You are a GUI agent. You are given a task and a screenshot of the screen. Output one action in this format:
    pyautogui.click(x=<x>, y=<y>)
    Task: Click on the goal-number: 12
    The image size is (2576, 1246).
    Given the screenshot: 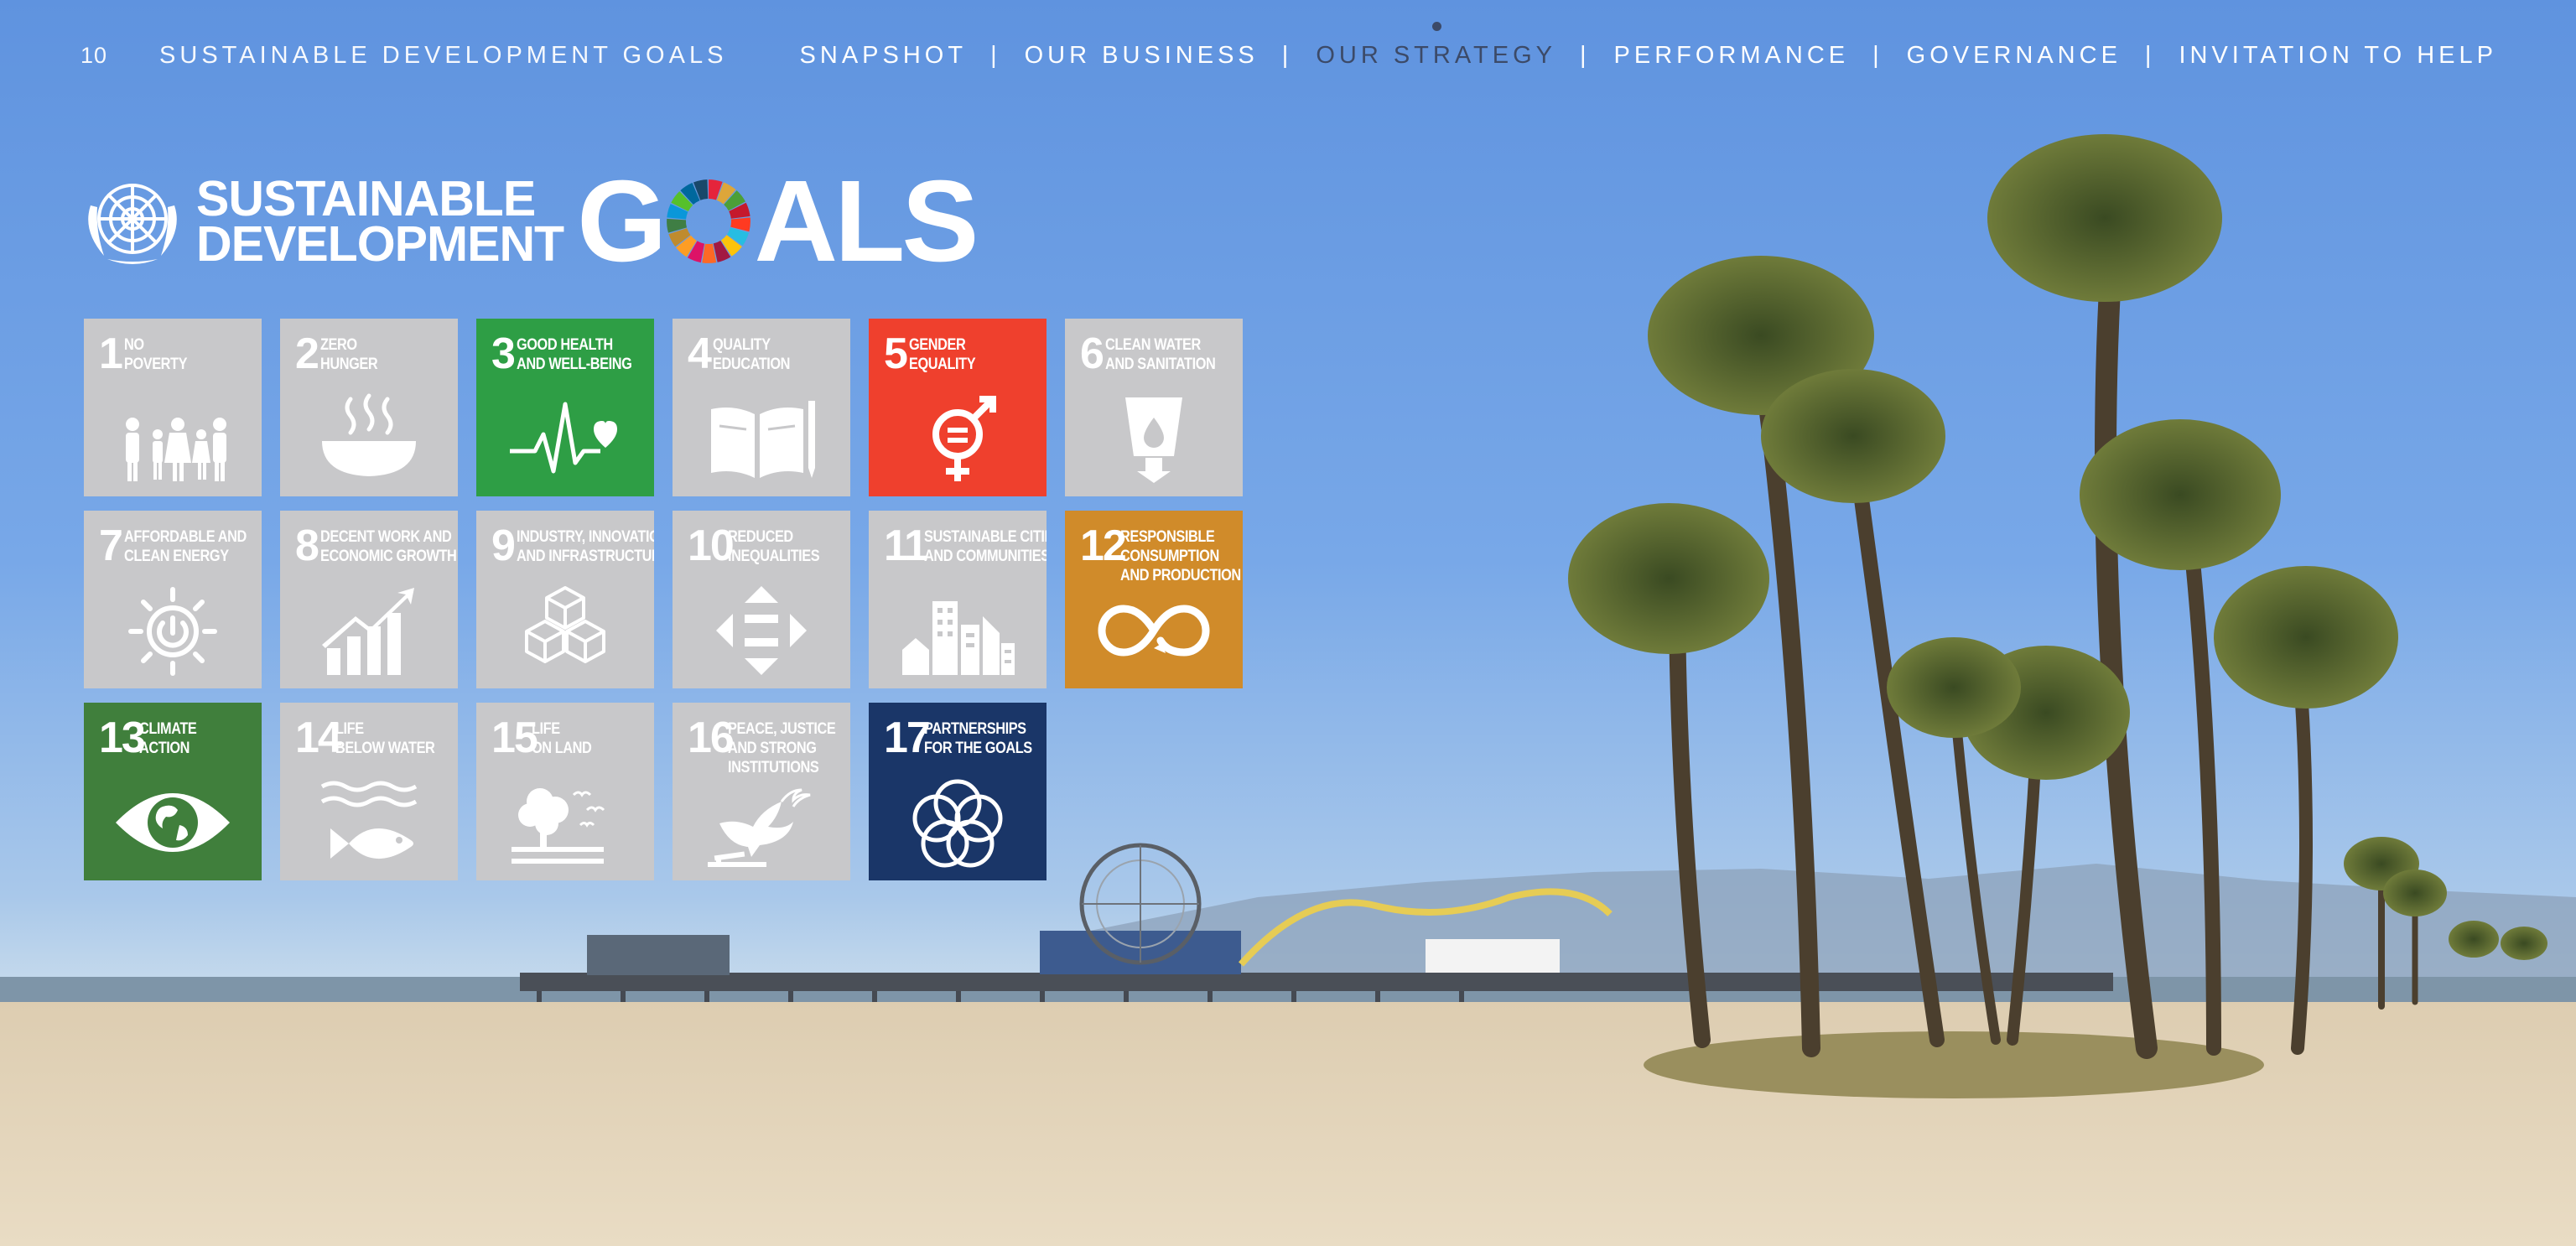 What is the action you would take?
    pyautogui.click(x=1103, y=546)
    